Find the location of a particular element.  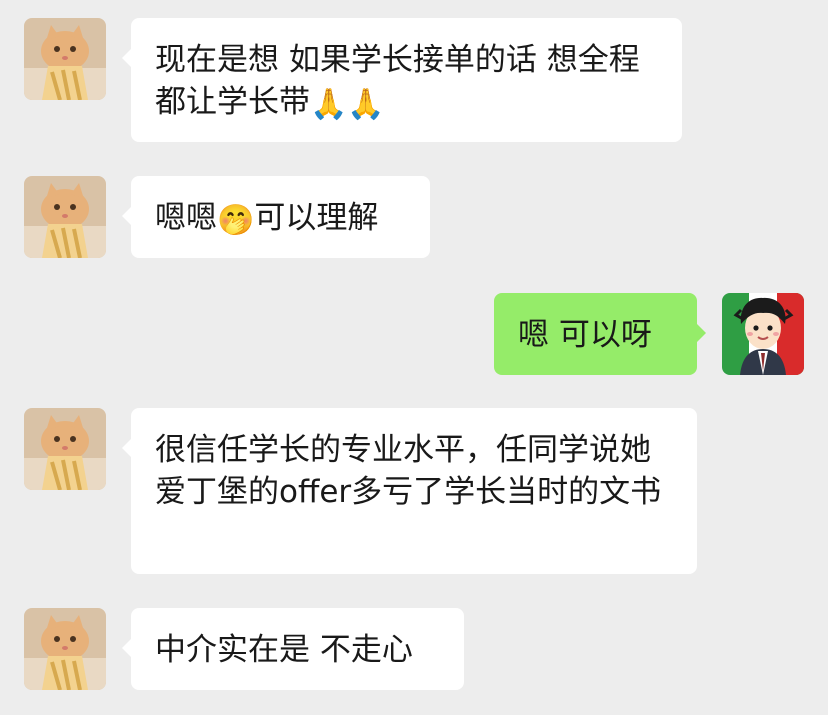

cat-avatar-icon is located at coordinates (65, 649).